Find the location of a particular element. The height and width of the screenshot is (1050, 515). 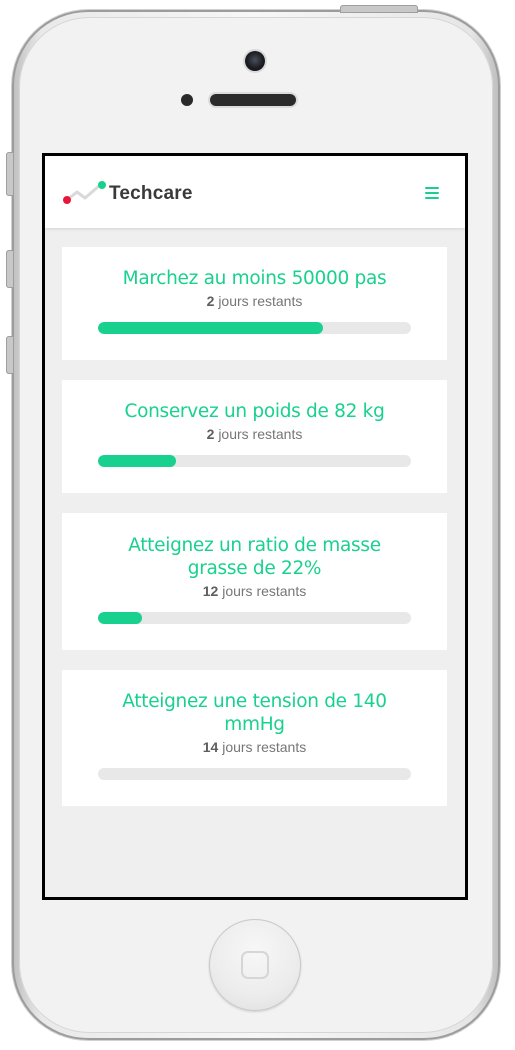

goal-days-remaining: 12 jours restants is located at coordinates (254, 591).